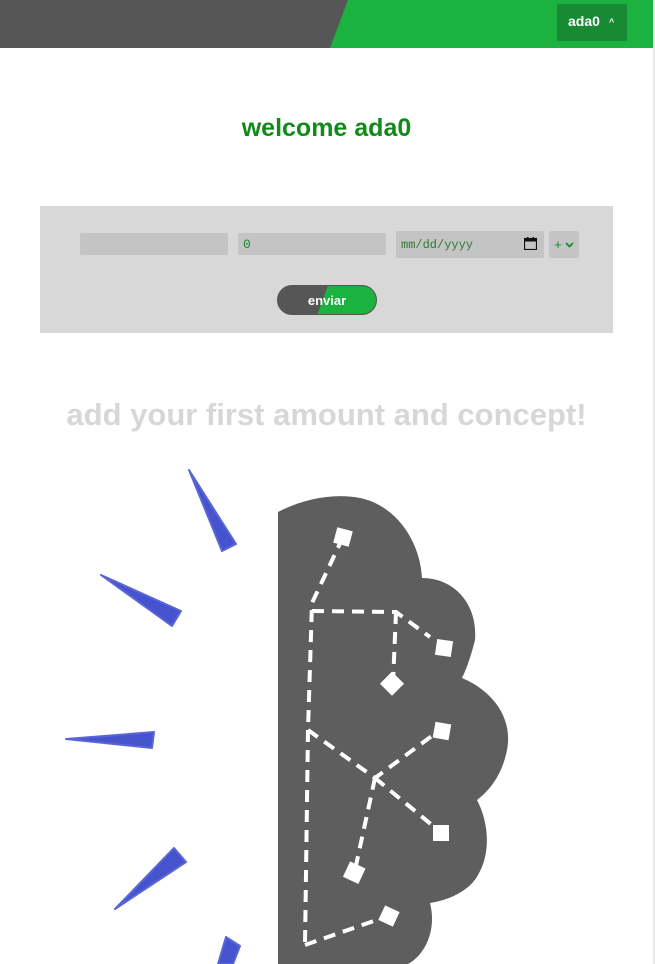 This screenshot has height=964, width=655. I want to click on calendar-icon, so click(530, 243).